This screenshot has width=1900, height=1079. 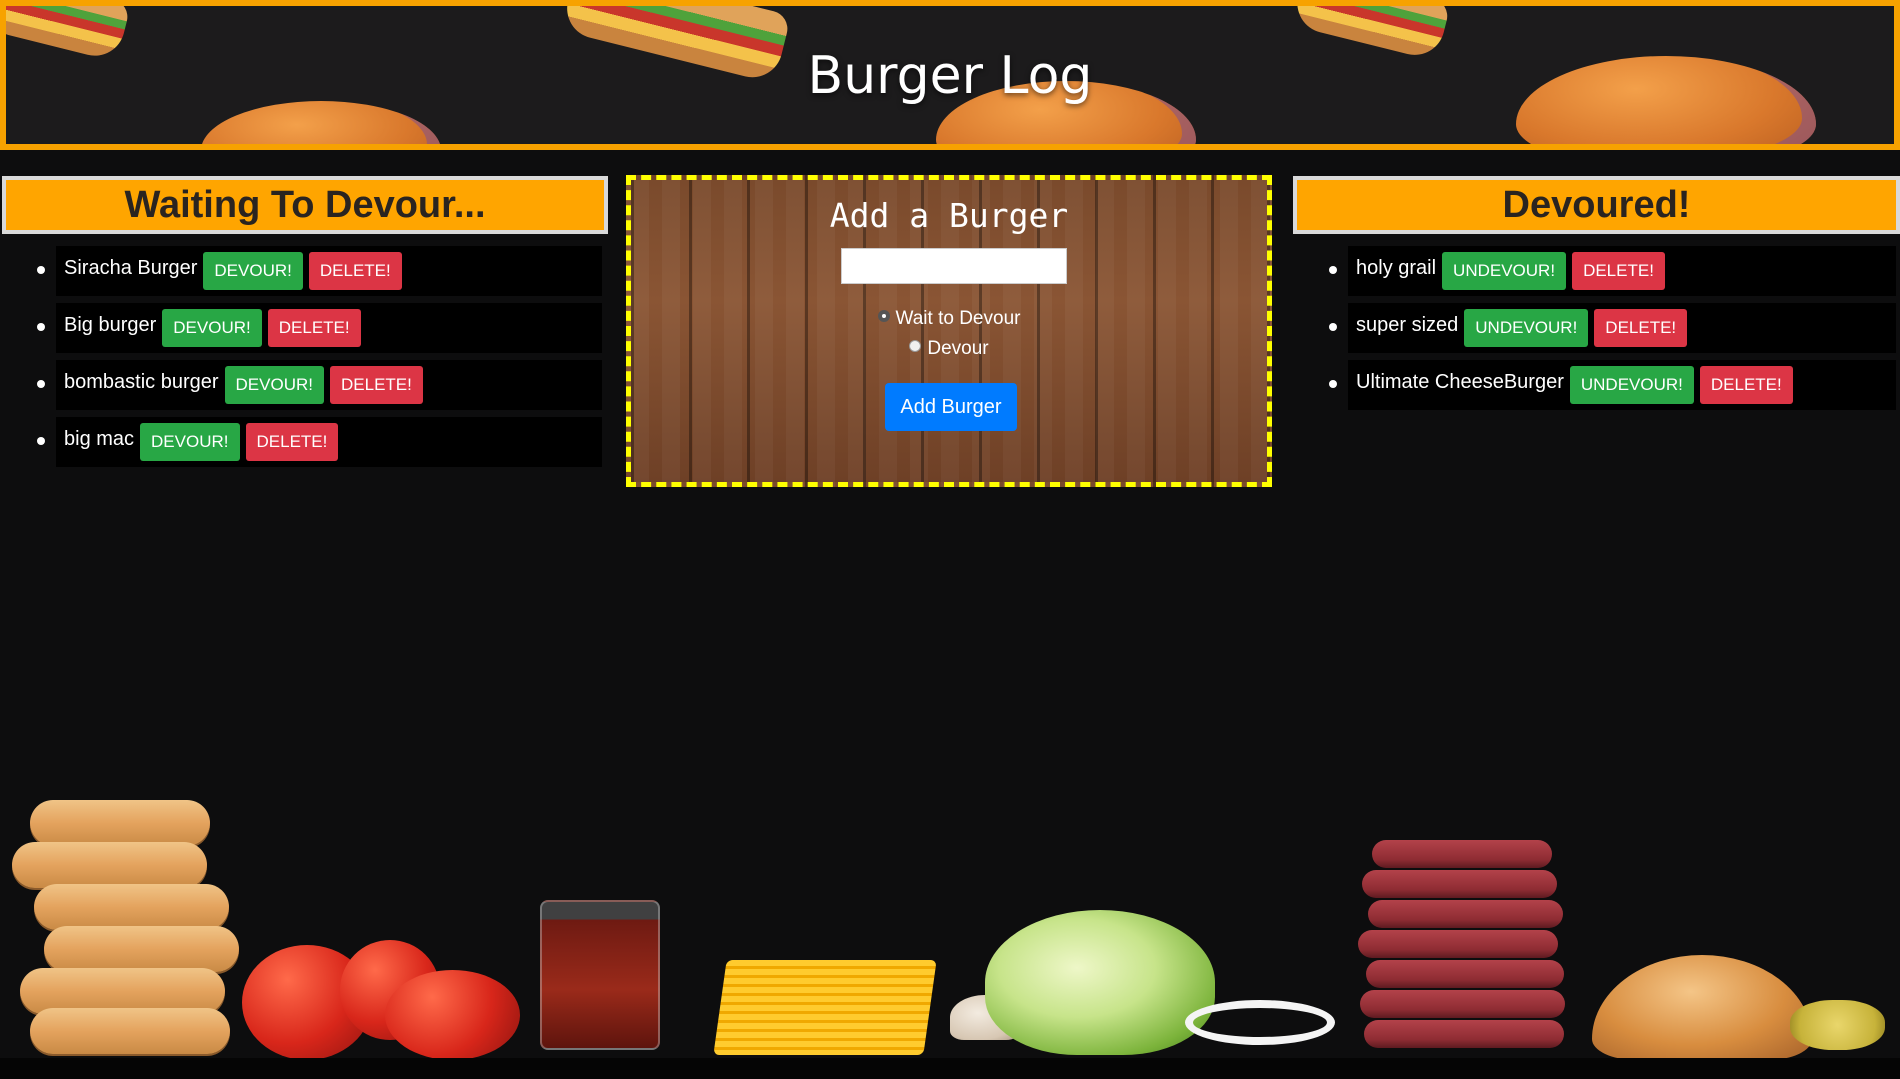 What do you see at coordinates (951, 407) in the screenshot?
I see `add-burger-button: Add Burger` at bounding box center [951, 407].